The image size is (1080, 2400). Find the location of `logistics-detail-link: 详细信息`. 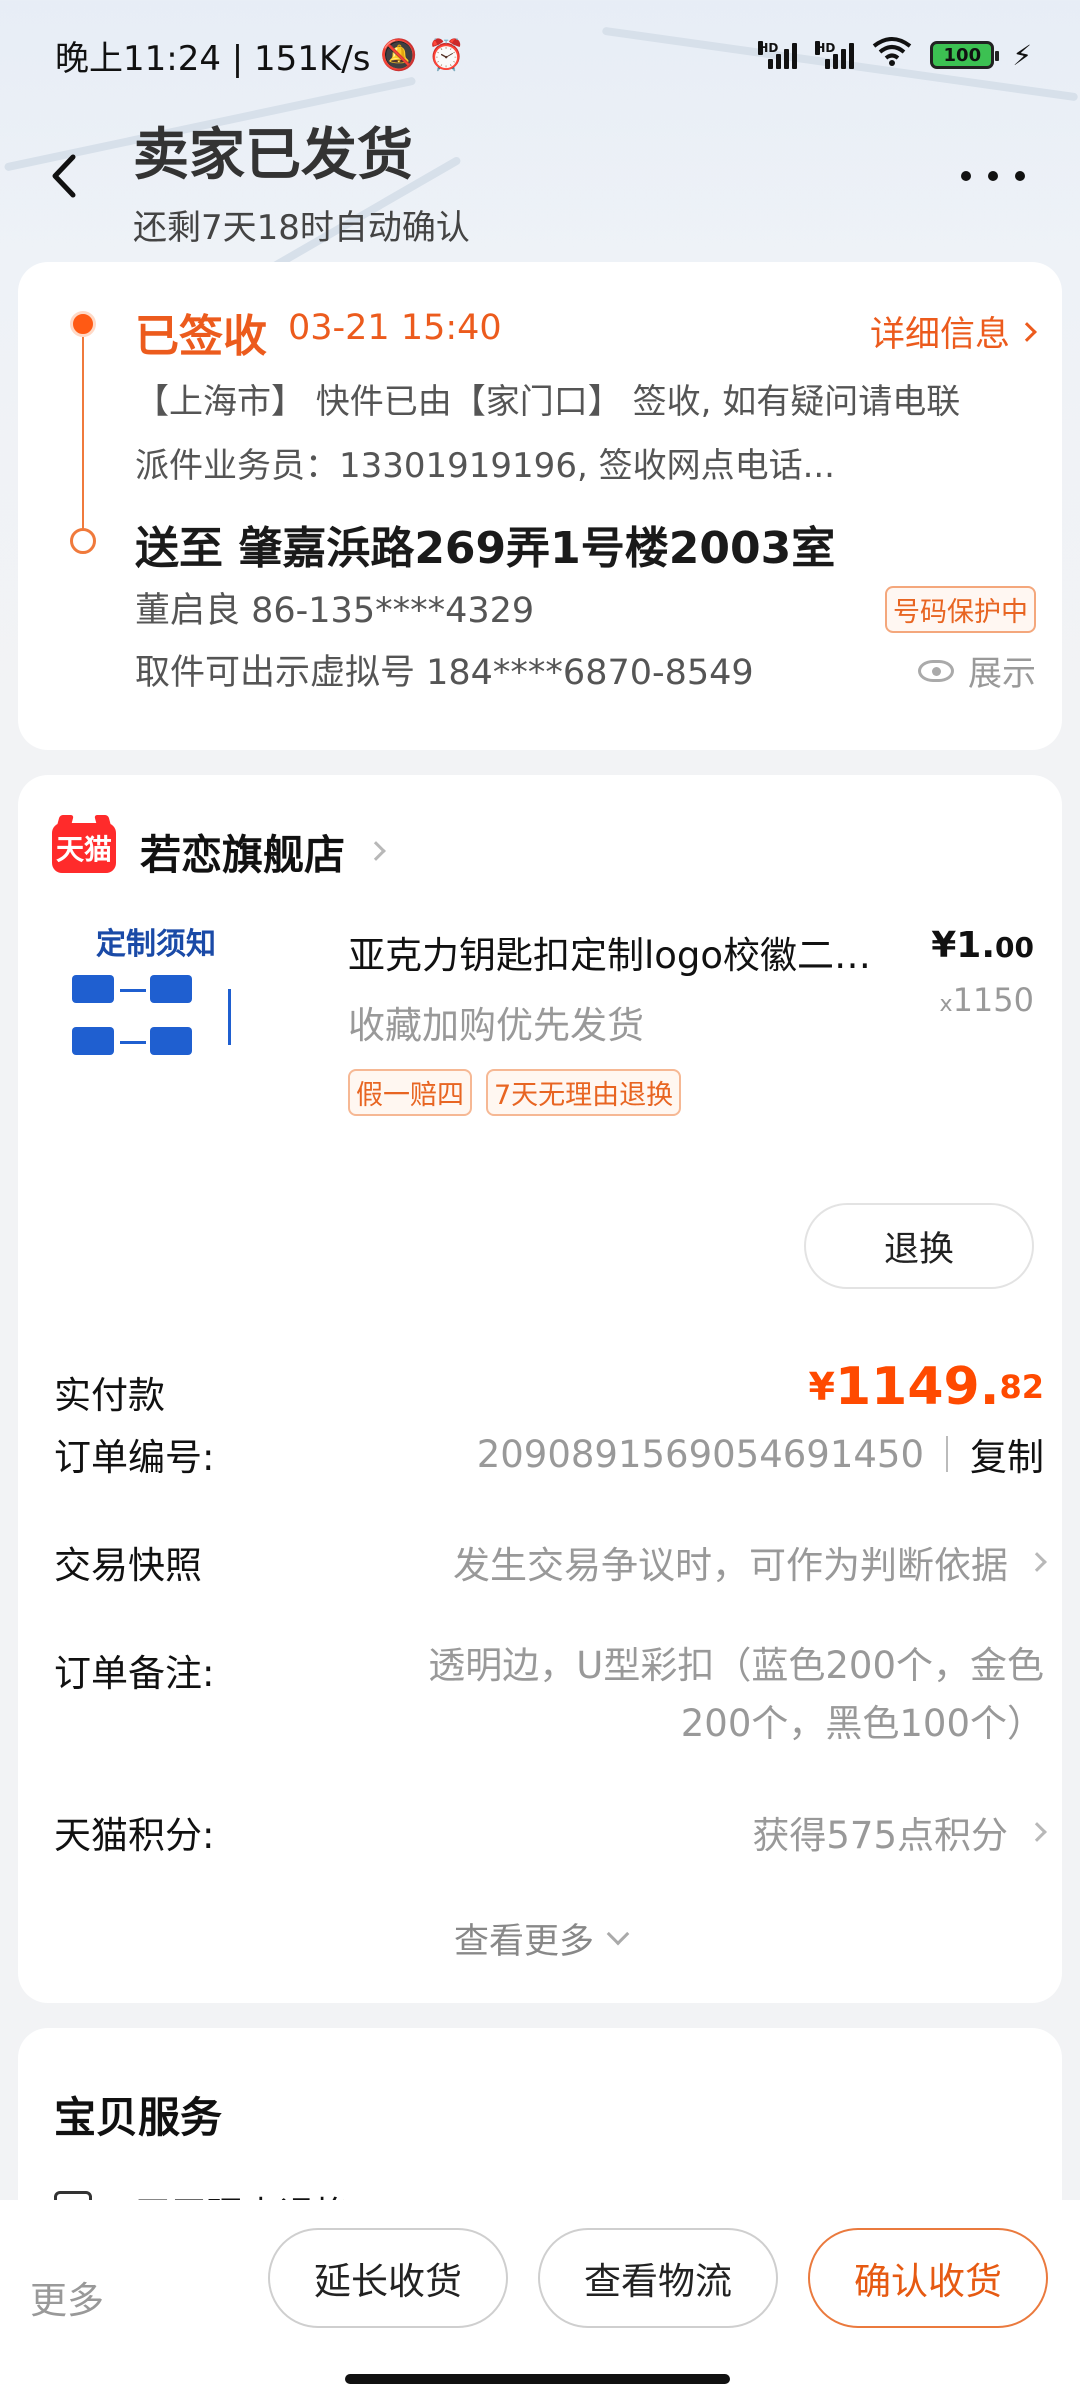

logistics-detail-link: 详细信息 is located at coordinates (953, 331).